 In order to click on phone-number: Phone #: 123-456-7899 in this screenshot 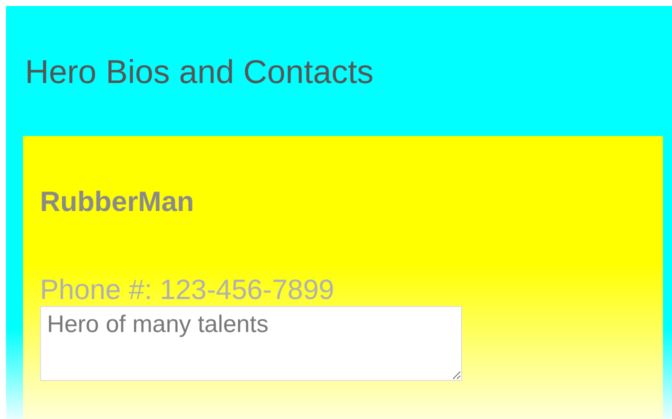, I will do `click(187, 290)`.